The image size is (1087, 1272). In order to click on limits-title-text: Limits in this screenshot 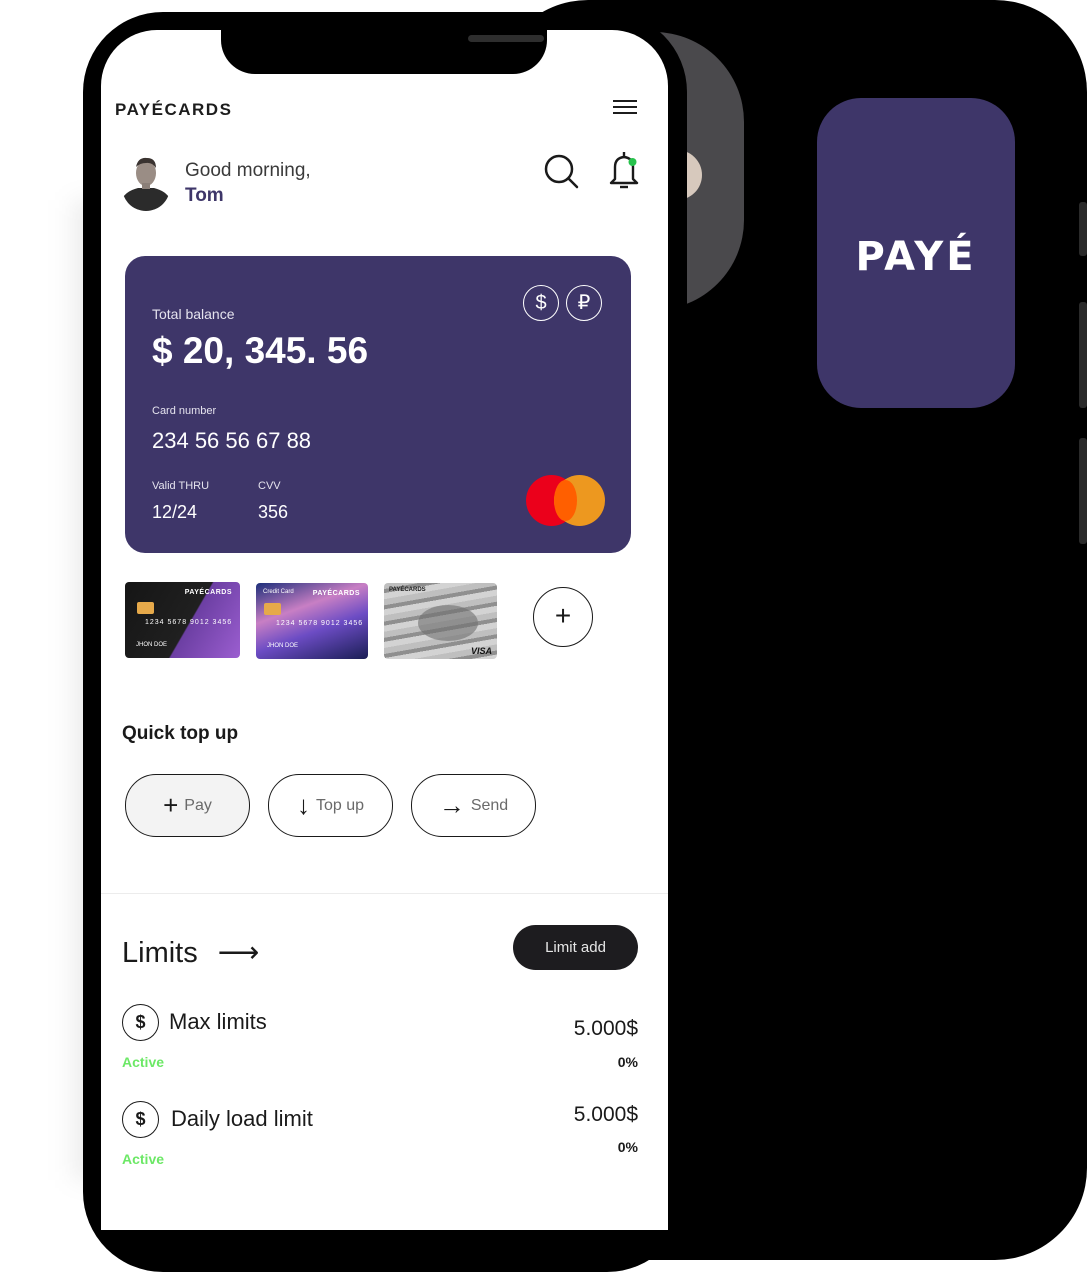, I will do `click(160, 953)`.